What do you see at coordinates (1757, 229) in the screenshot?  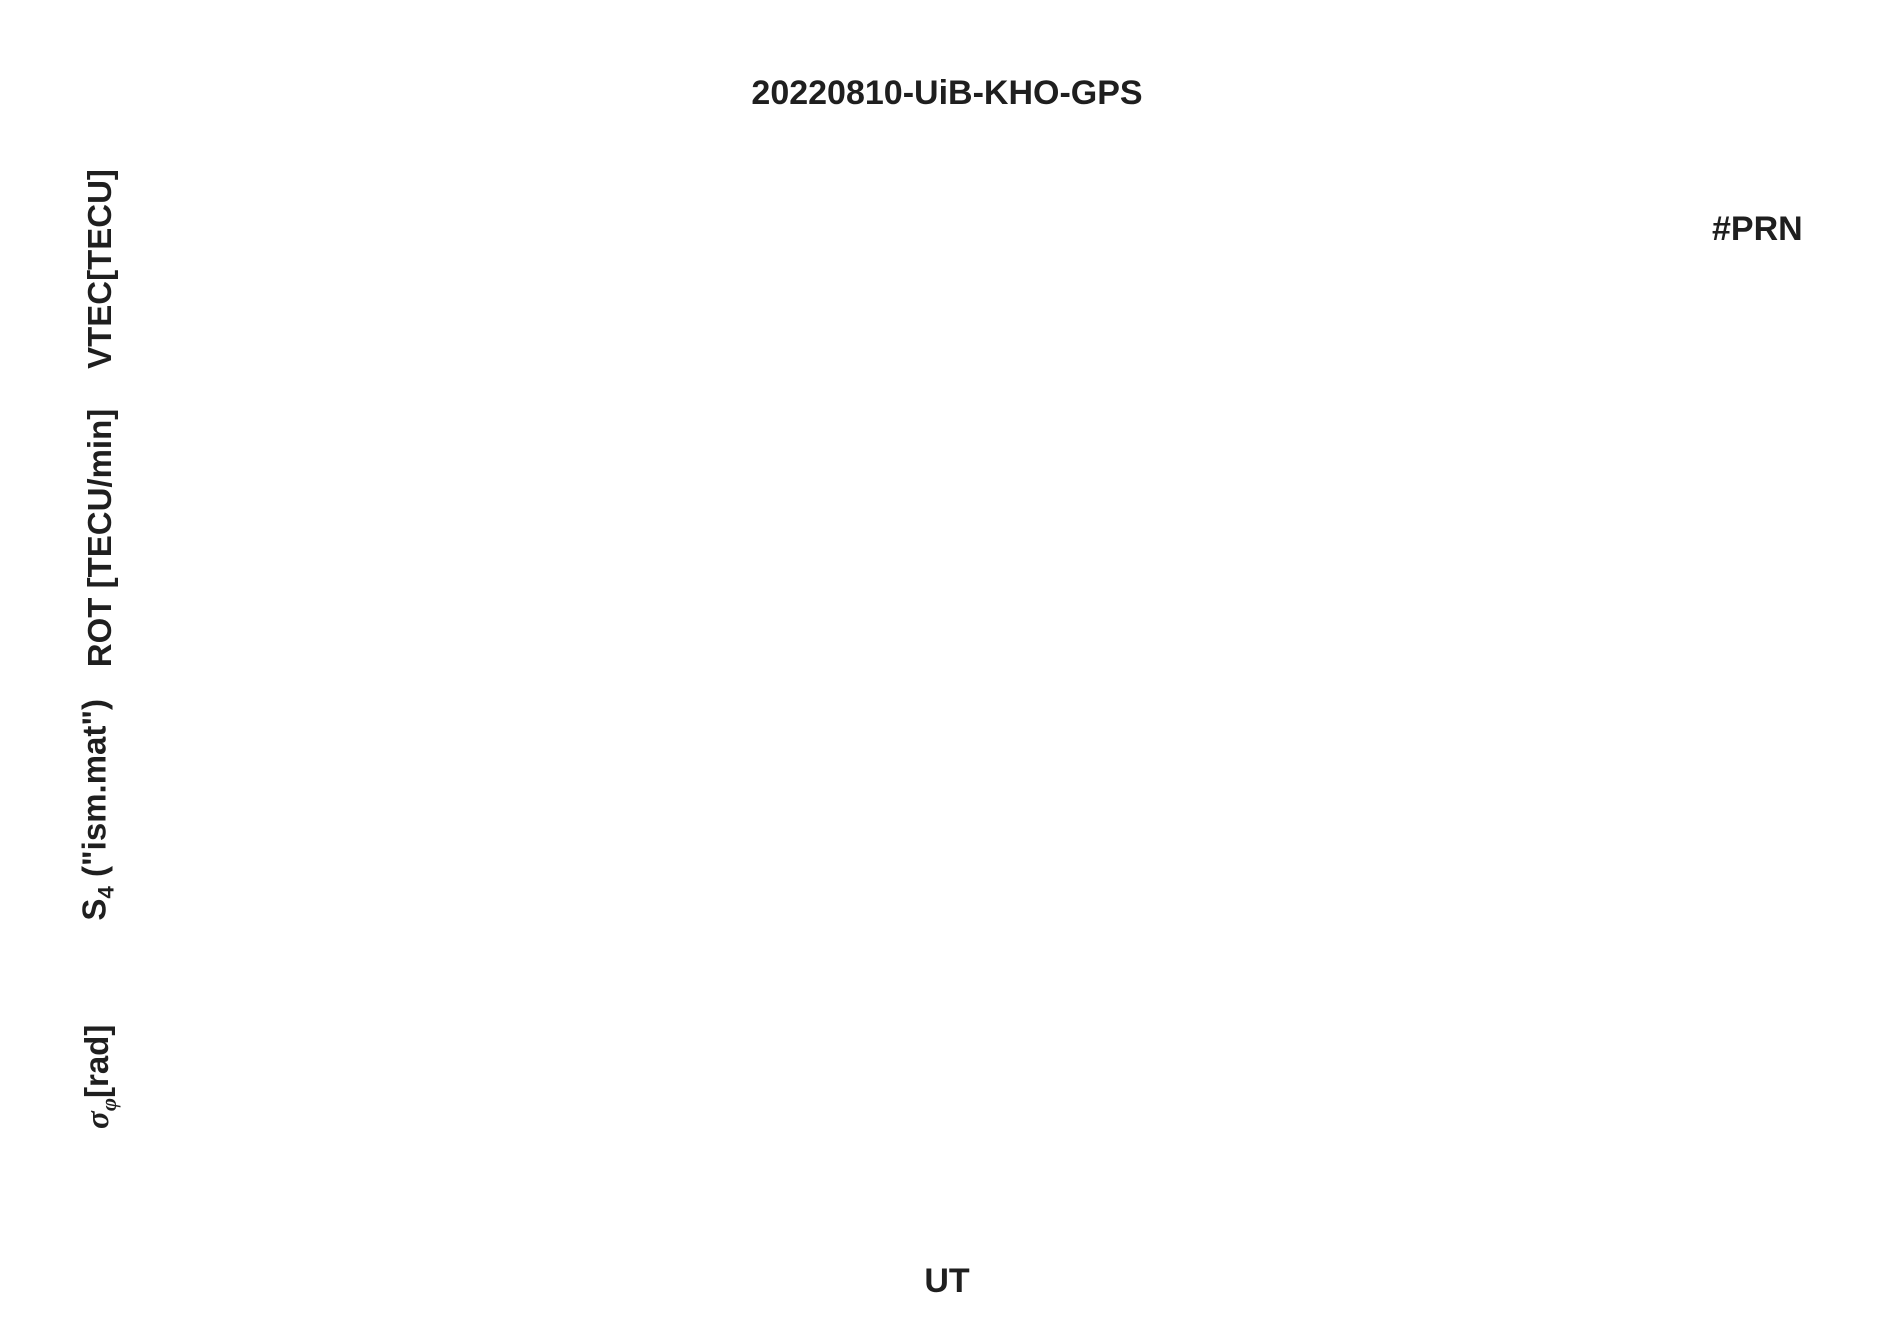 I see `colorbar-title: #PRN` at bounding box center [1757, 229].